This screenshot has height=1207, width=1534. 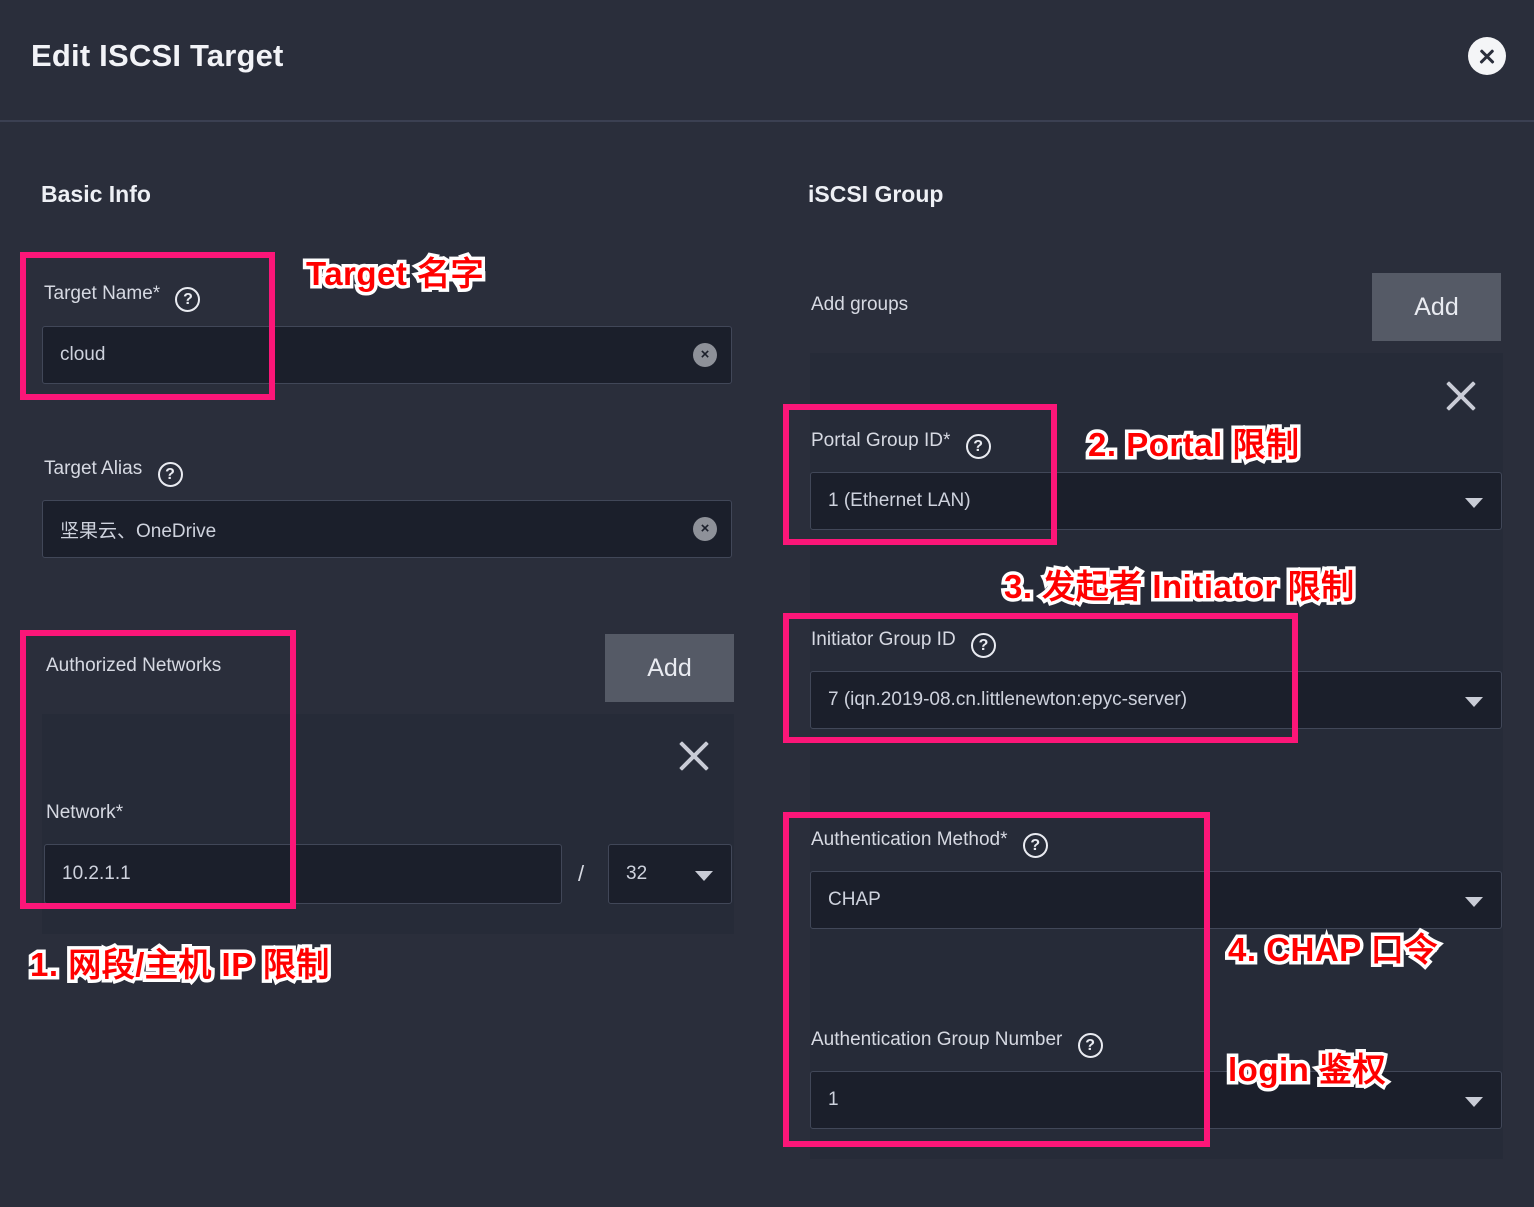 I want to click on target-name-value: cloud, so click(x=83, y=354).